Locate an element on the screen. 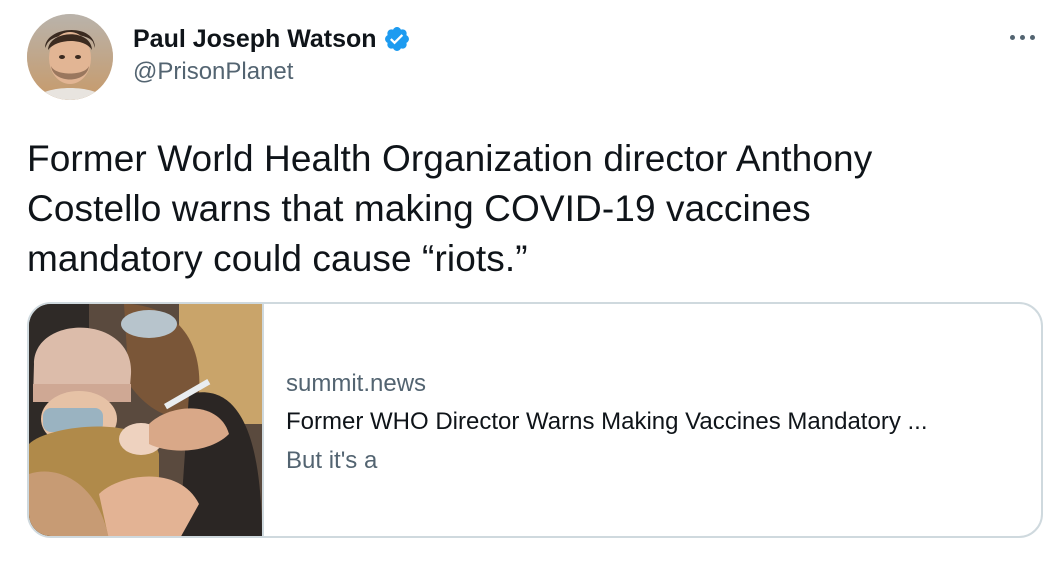 This screenshot has height=562, width=1064. link-card-domain: summit.news is located at coordinates (356, 383).